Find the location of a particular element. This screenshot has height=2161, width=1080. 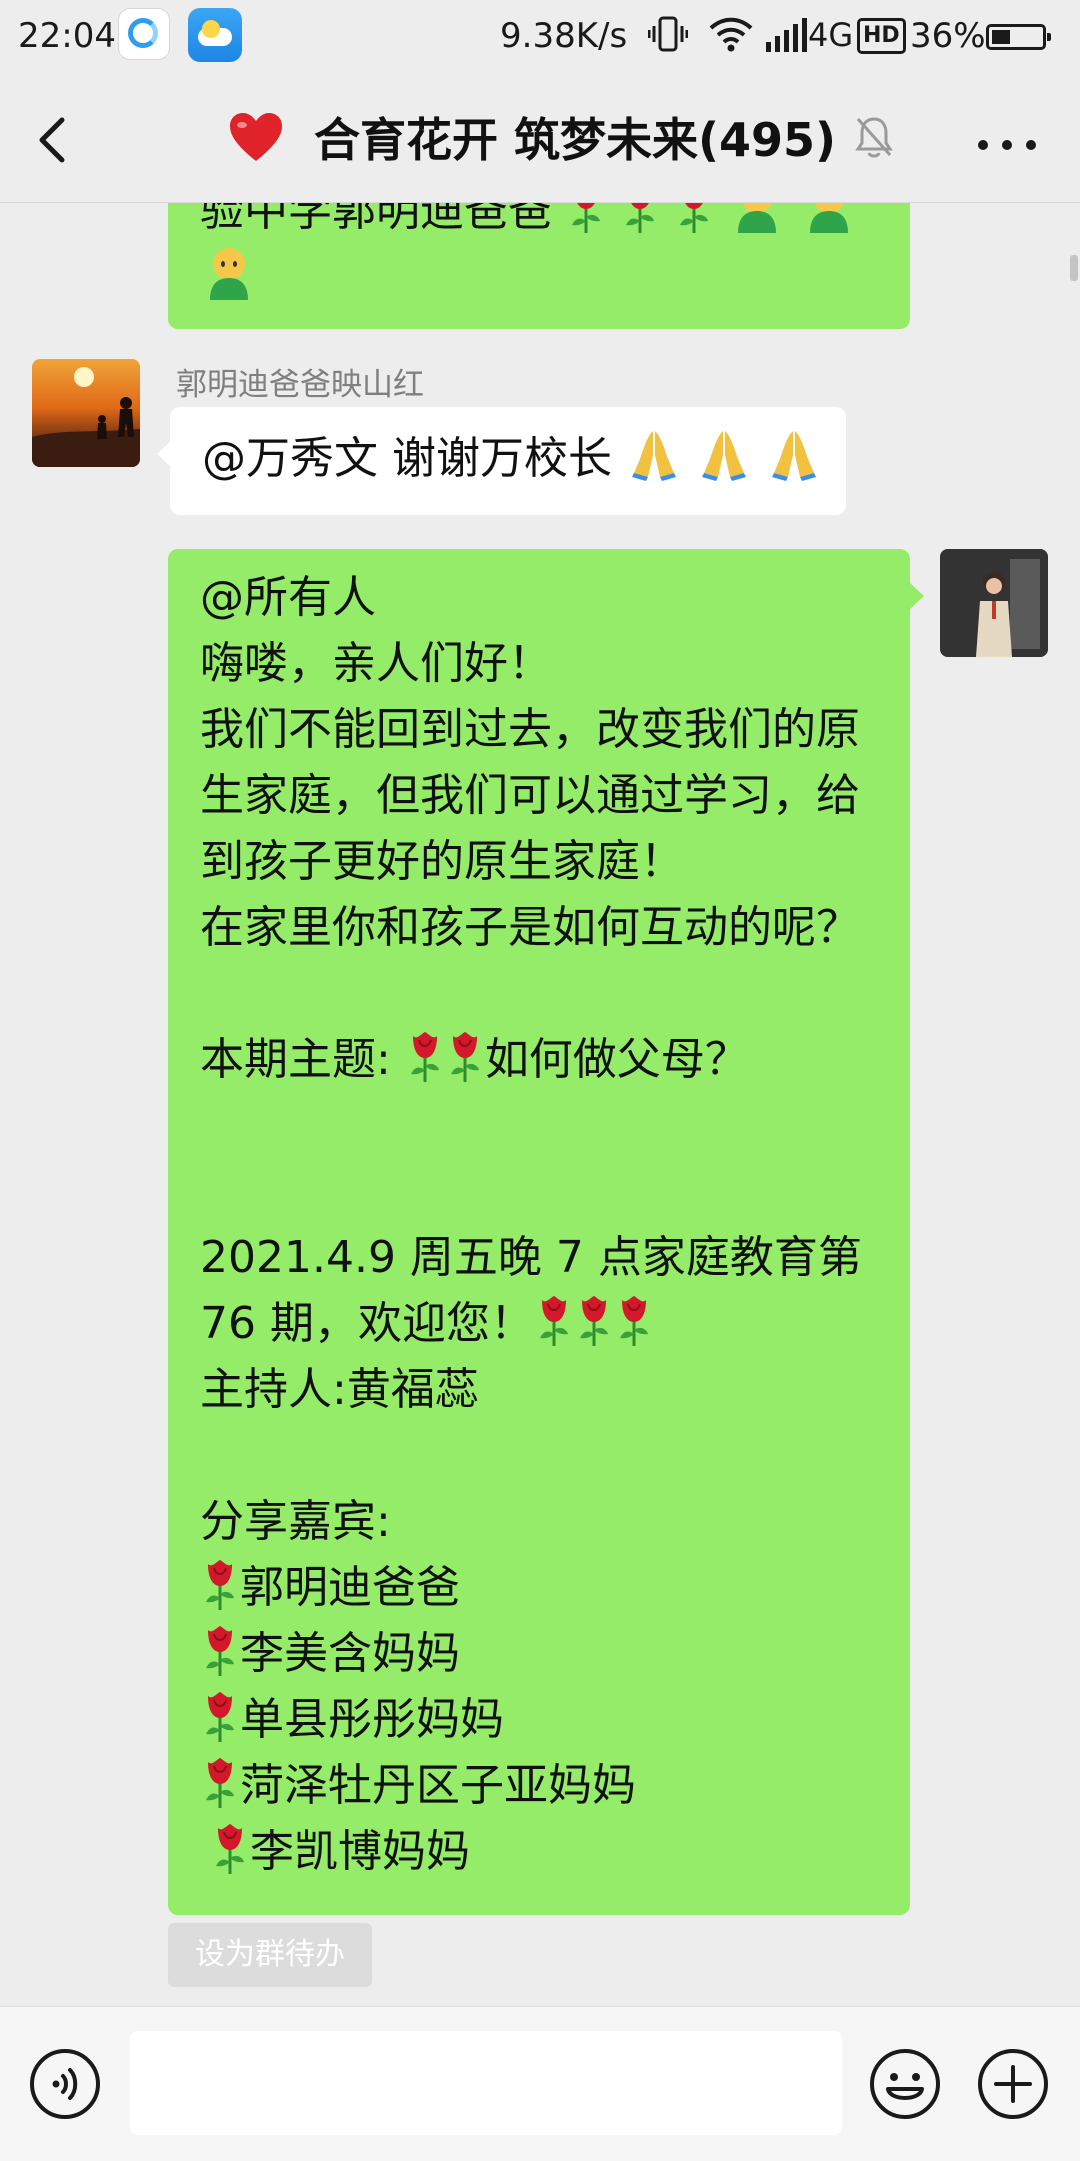

message-line: 我们不能回到过去，改变我们的原 is located at coordinates (530, 729).